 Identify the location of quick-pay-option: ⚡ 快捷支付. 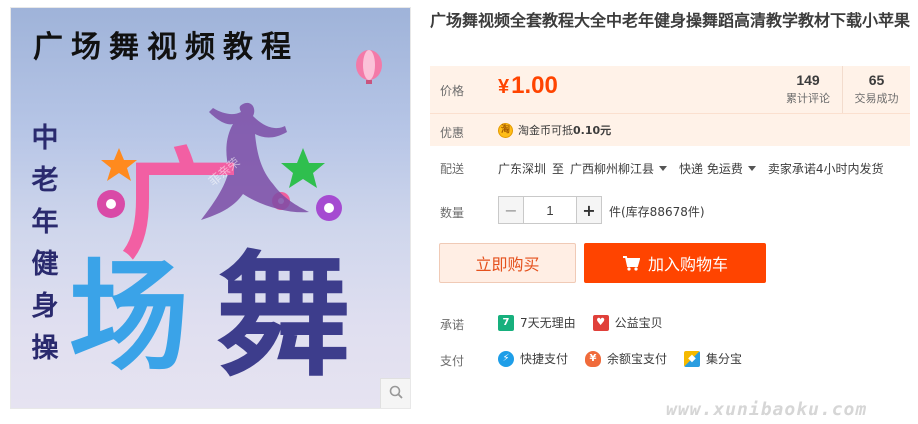
(533, 358).